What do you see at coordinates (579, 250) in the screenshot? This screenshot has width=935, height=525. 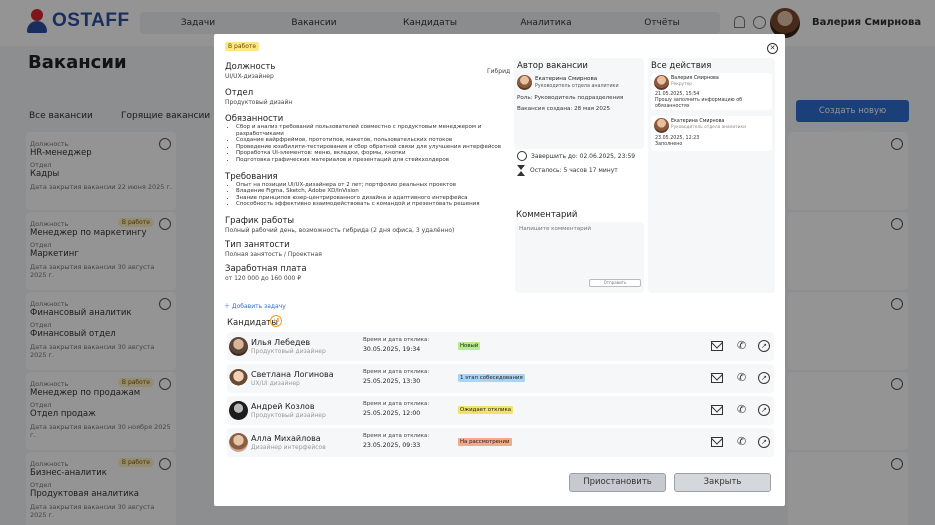 I see `comment-input` at bounding box center [579, 250].